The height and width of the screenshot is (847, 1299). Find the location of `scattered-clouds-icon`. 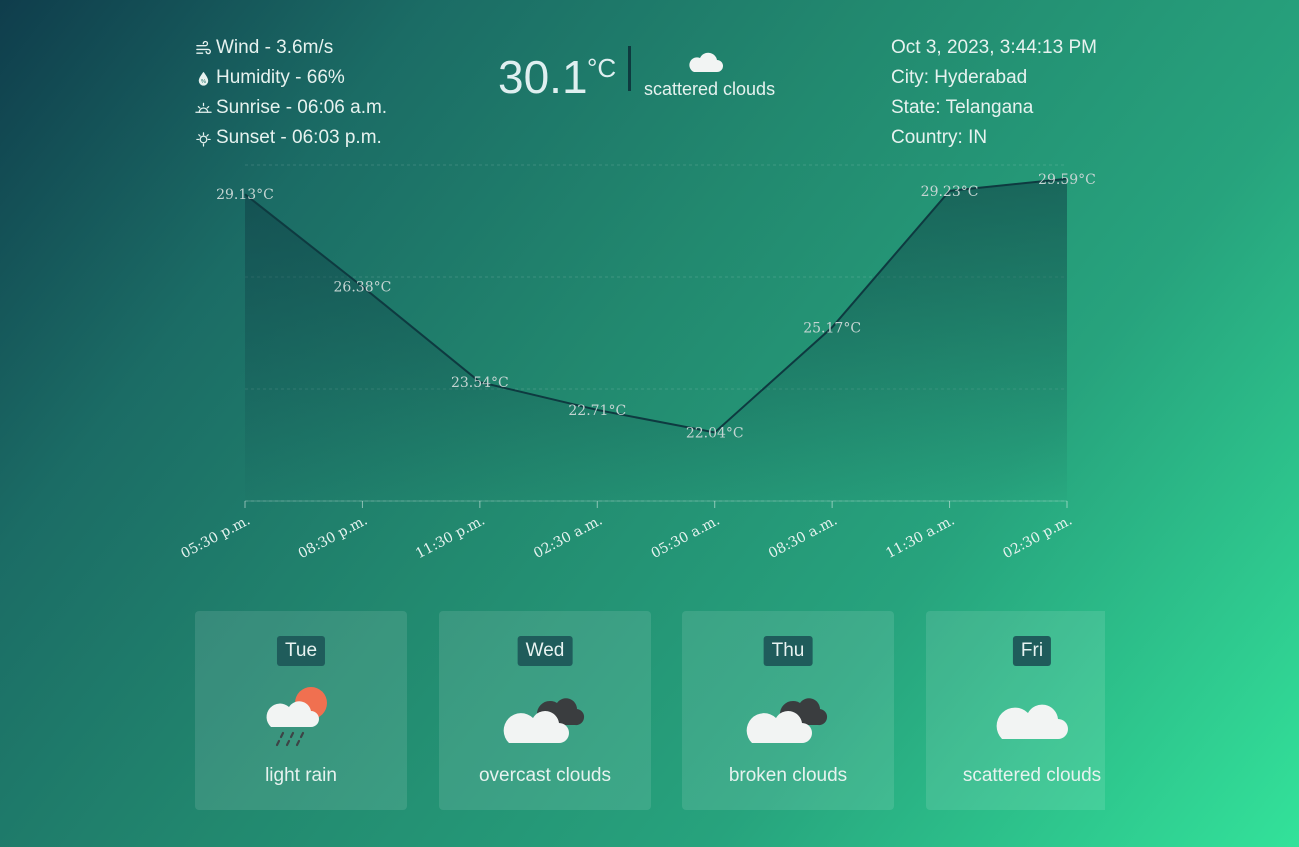

scattered-clouds-icon is located at coordinates (1032, 721).